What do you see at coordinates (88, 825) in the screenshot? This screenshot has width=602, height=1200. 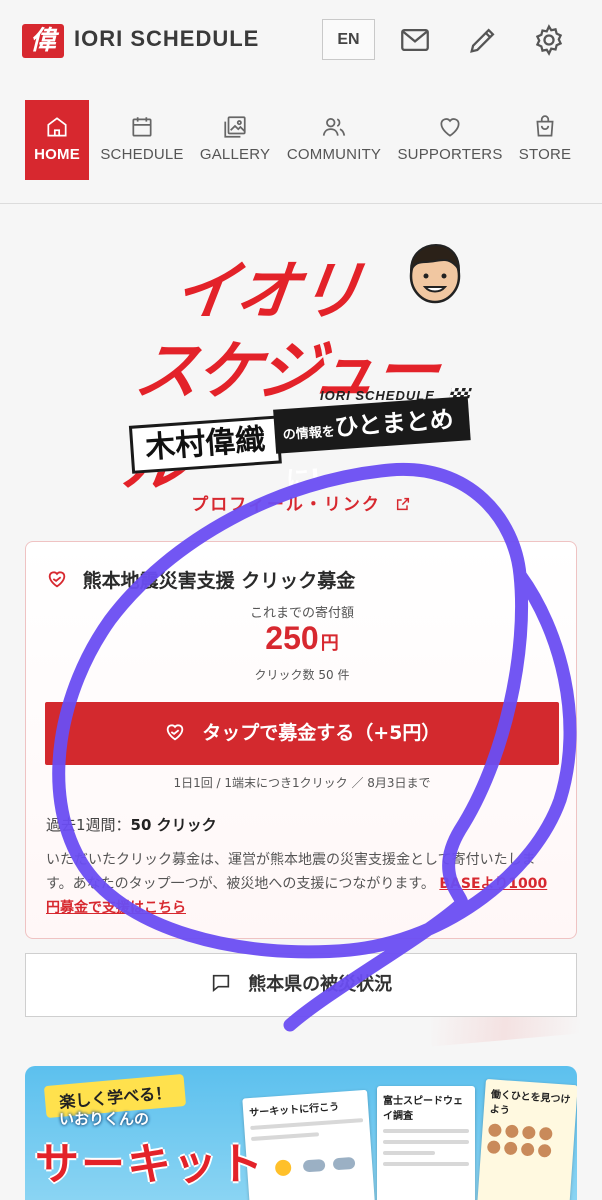 I see `donation-weekly-label: 過去1週間：` at bounding box center [88, 825].